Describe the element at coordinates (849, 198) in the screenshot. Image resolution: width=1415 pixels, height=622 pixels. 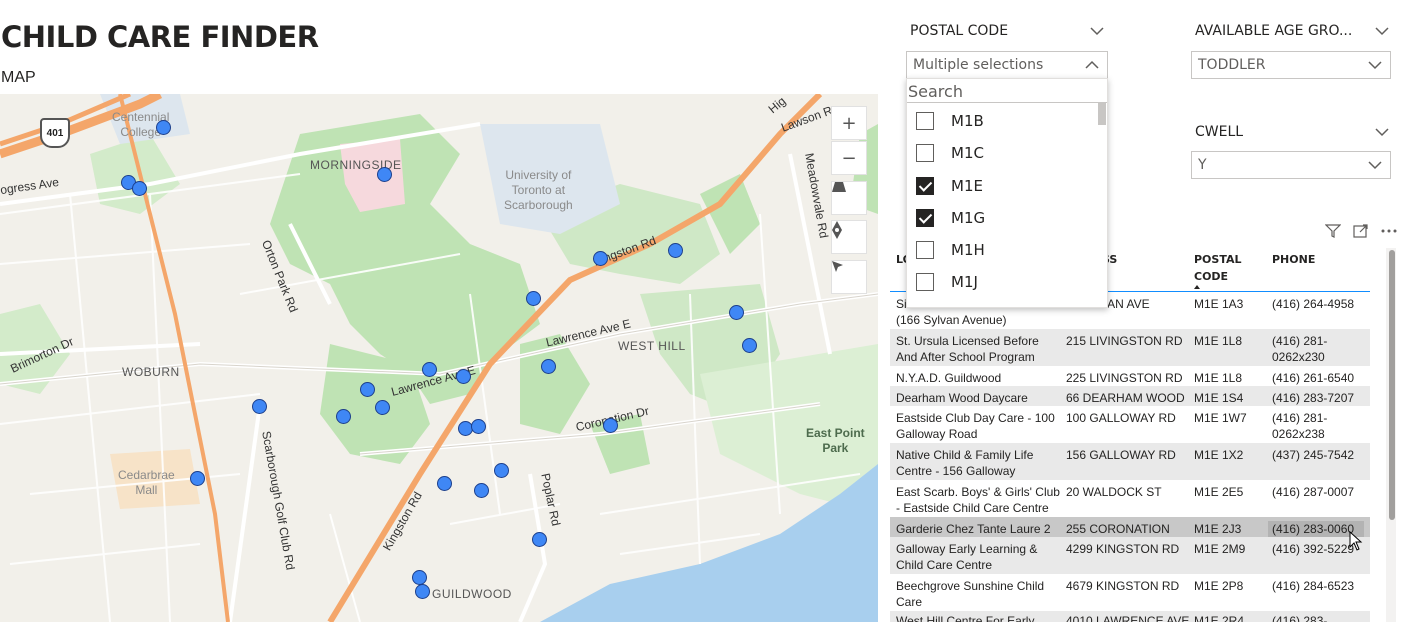
I see `tilt-button` at that location.